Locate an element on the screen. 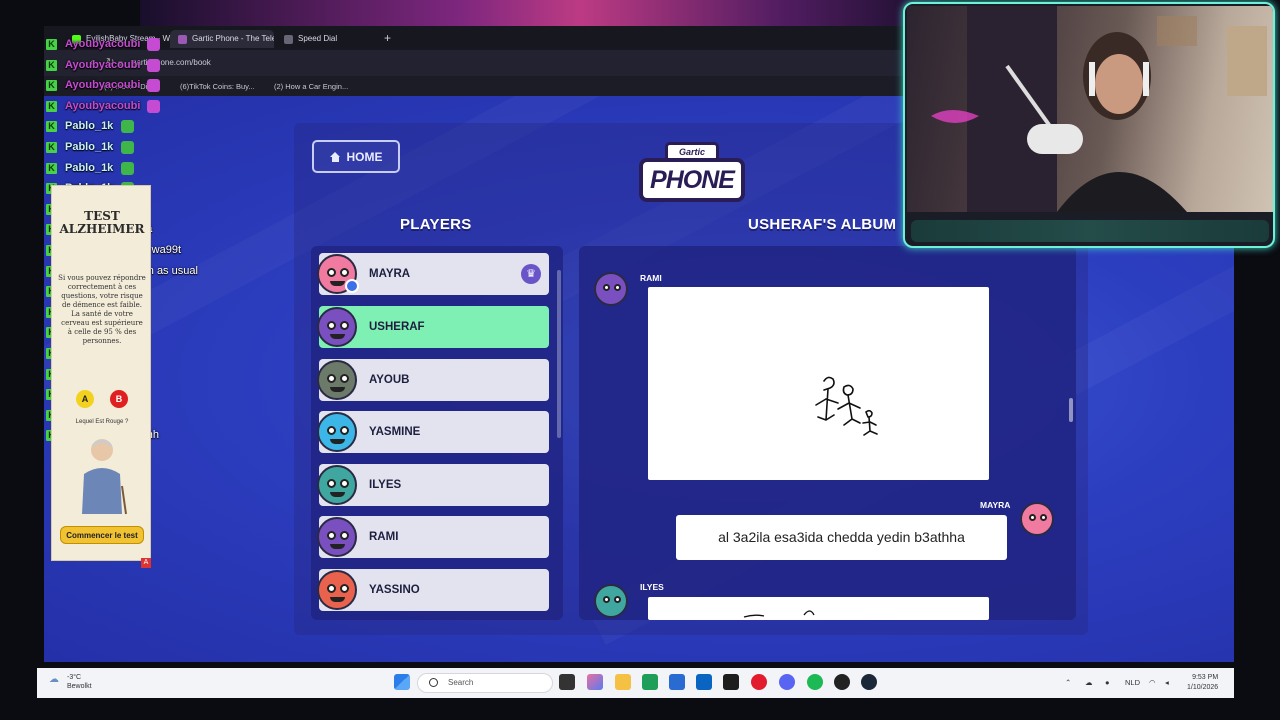 The height and width of the screenshot is (720, 1280). webcam-feed is located at coordinates (1090, 109).